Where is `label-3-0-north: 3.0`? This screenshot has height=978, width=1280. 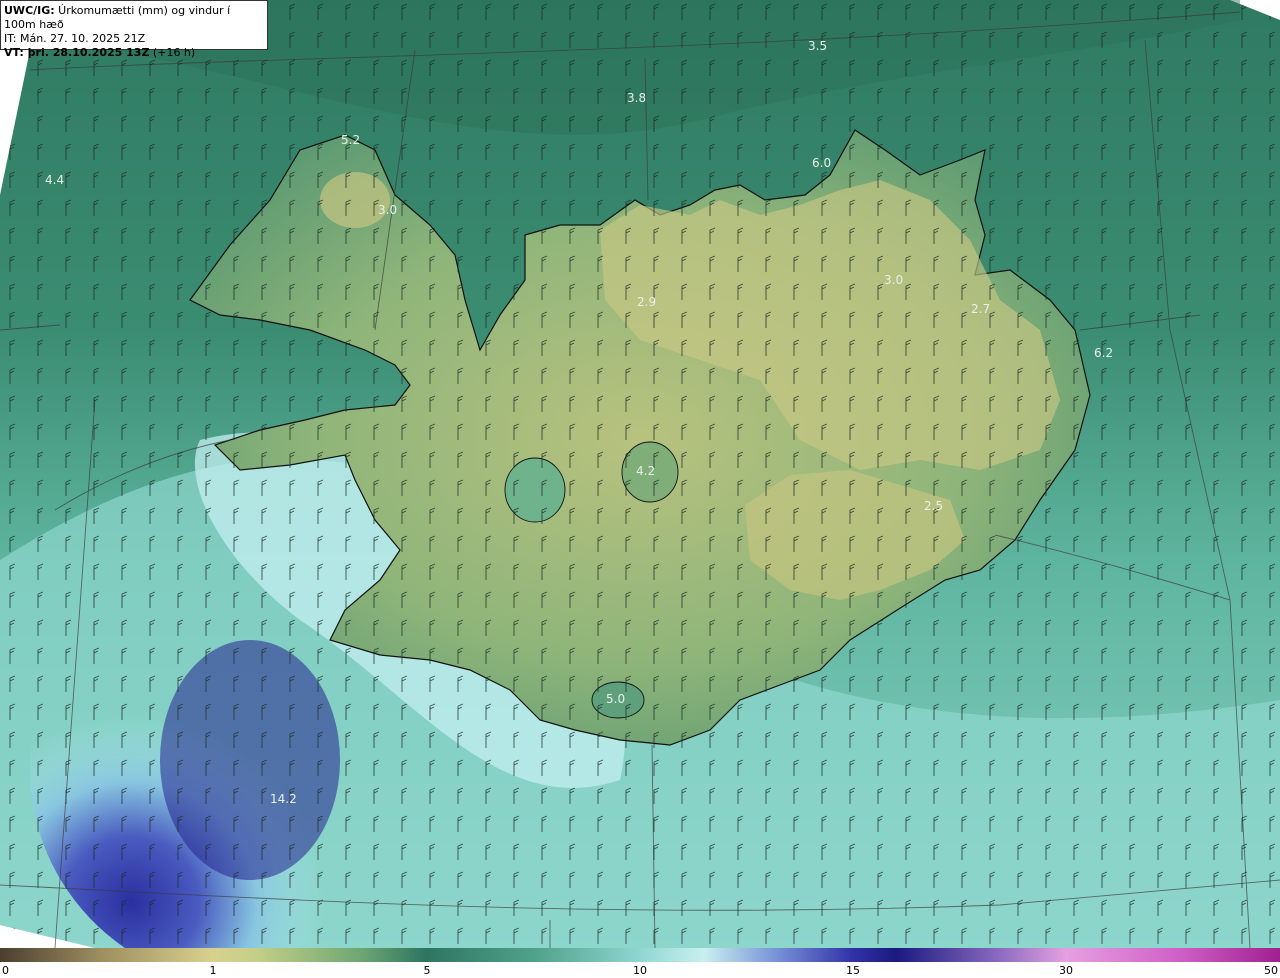 label-3-0-north: 3.0 is located at coordinates (893, 280).